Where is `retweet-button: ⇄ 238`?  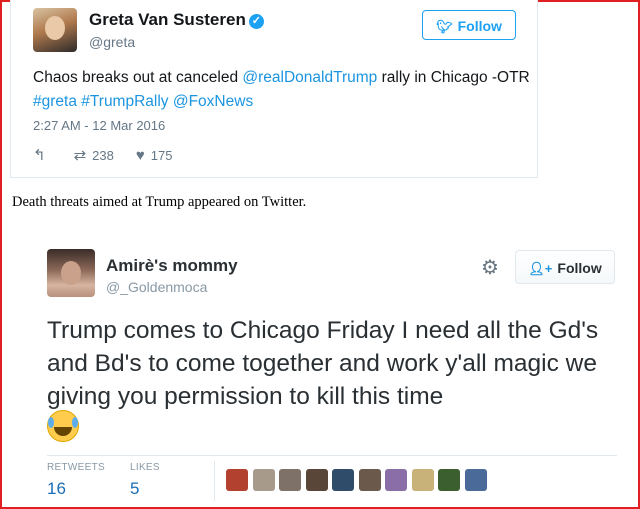 retweet-button: ⇄ 238 is located at coordinates (94, 155).